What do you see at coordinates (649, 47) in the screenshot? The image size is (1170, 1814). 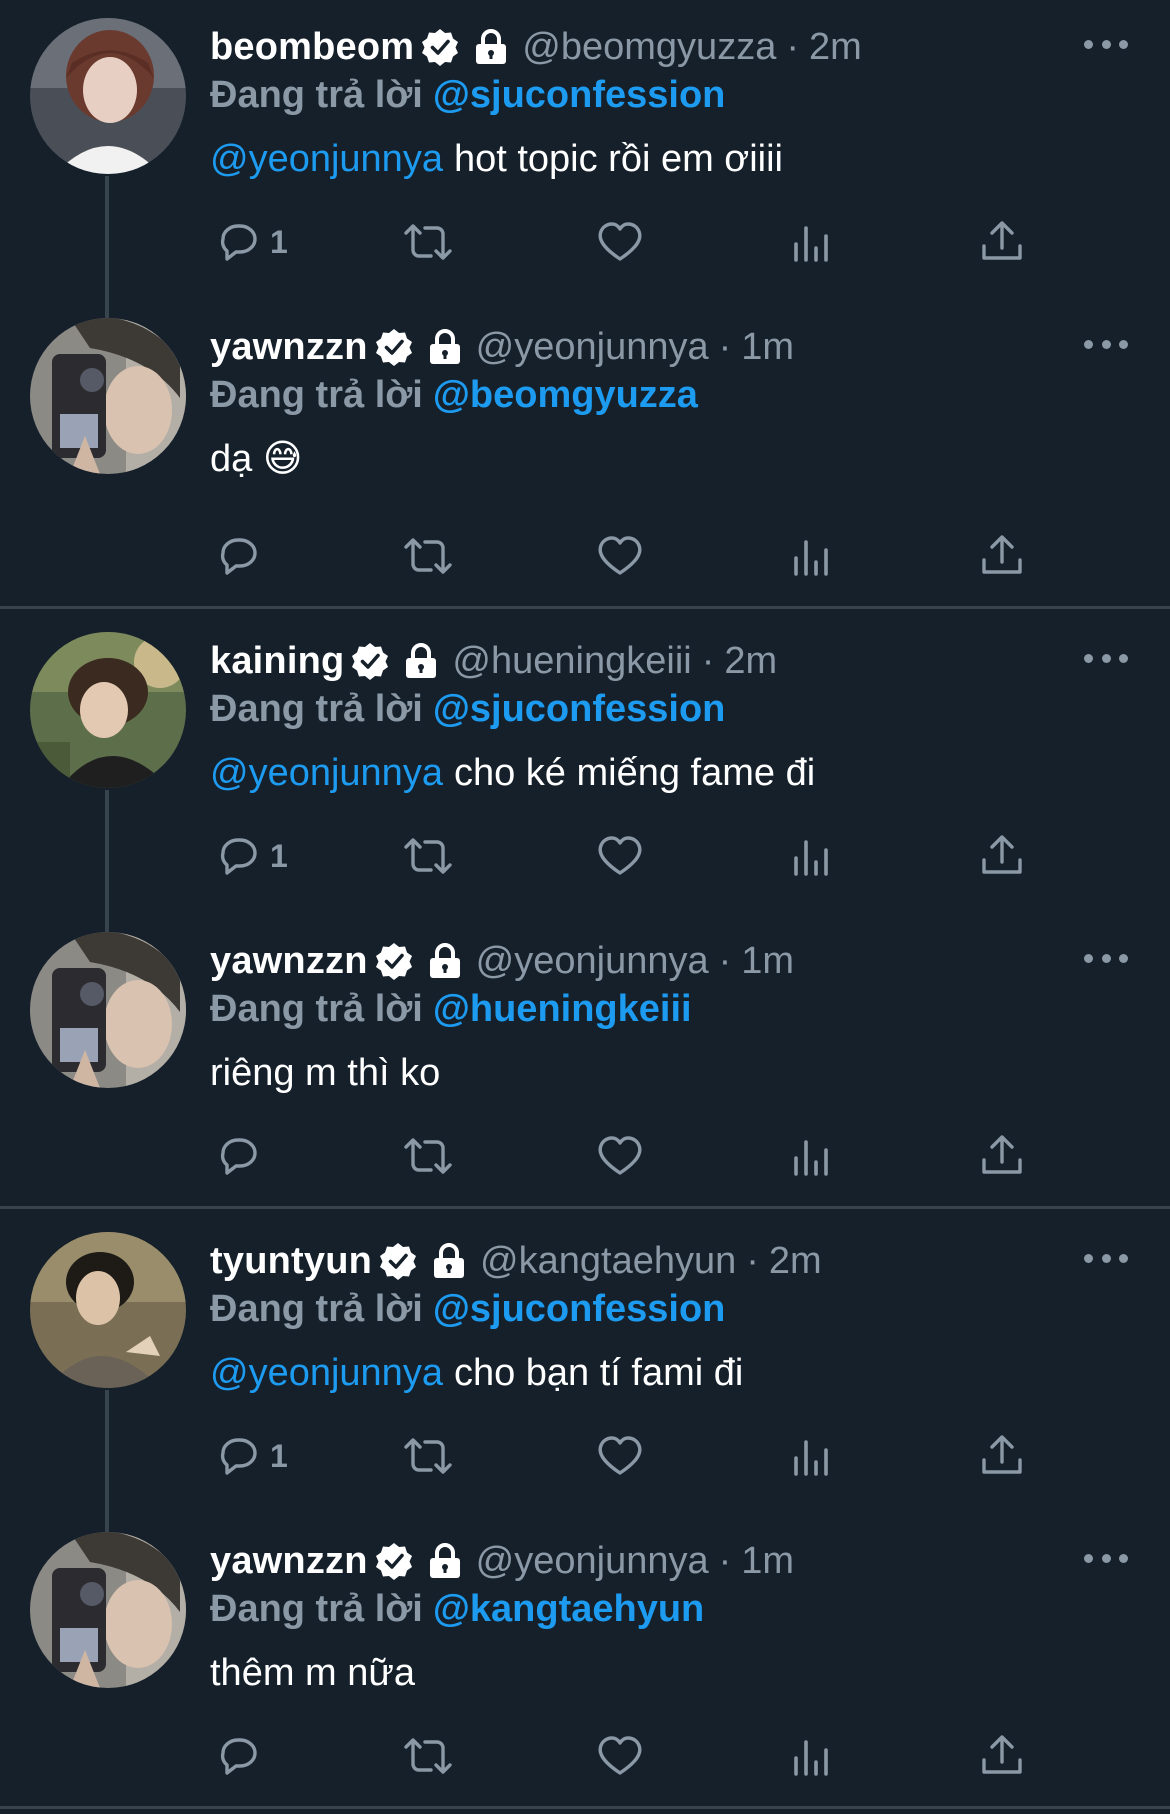 I see `user-handle: @beomgyuzza` at bounding box center [649, 47].